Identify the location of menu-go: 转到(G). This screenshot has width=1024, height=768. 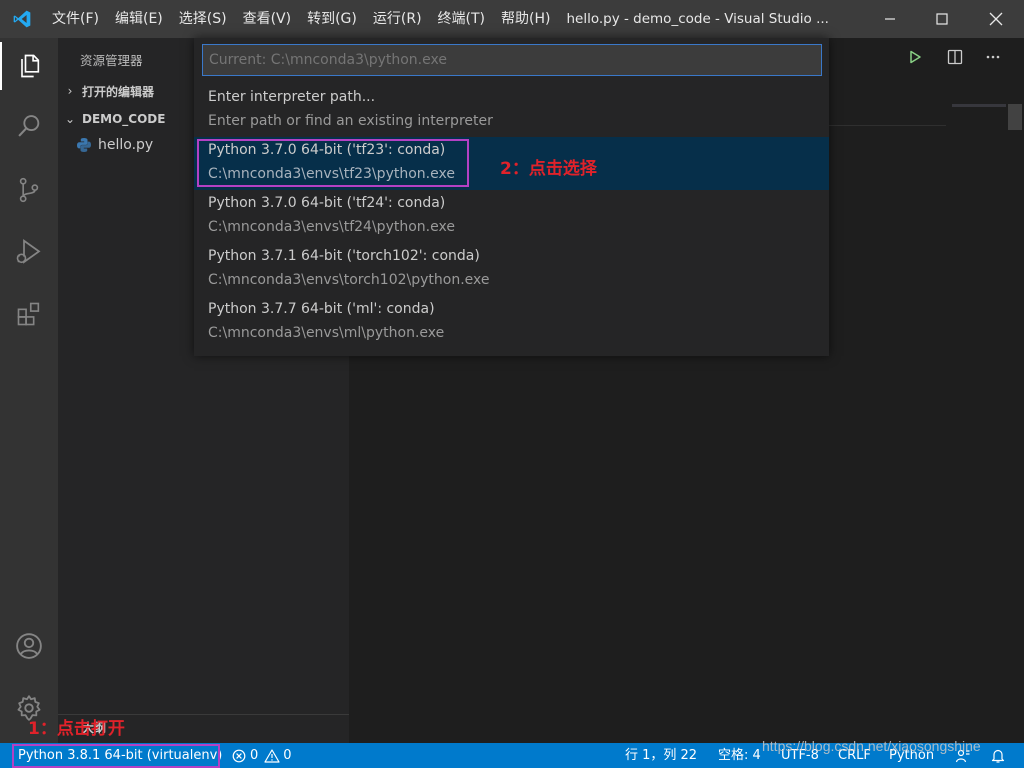
(332, 19).